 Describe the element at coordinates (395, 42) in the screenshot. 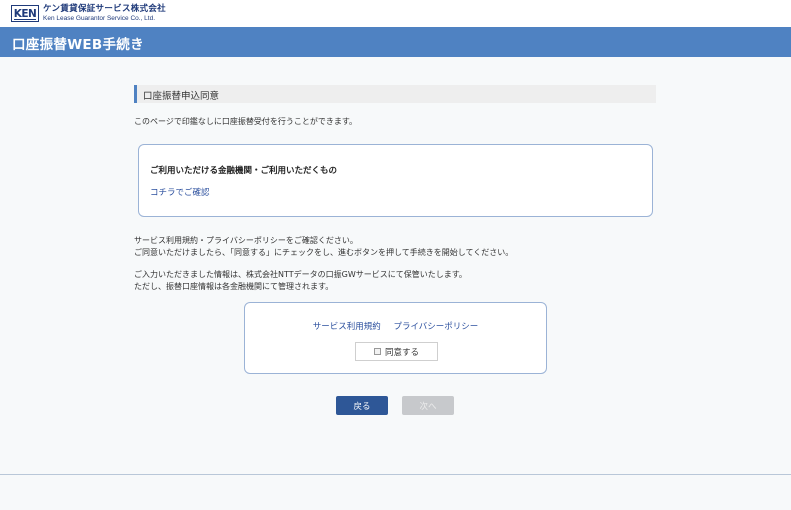

I see `title-bar: 口座振替WEB手続き` at that location.